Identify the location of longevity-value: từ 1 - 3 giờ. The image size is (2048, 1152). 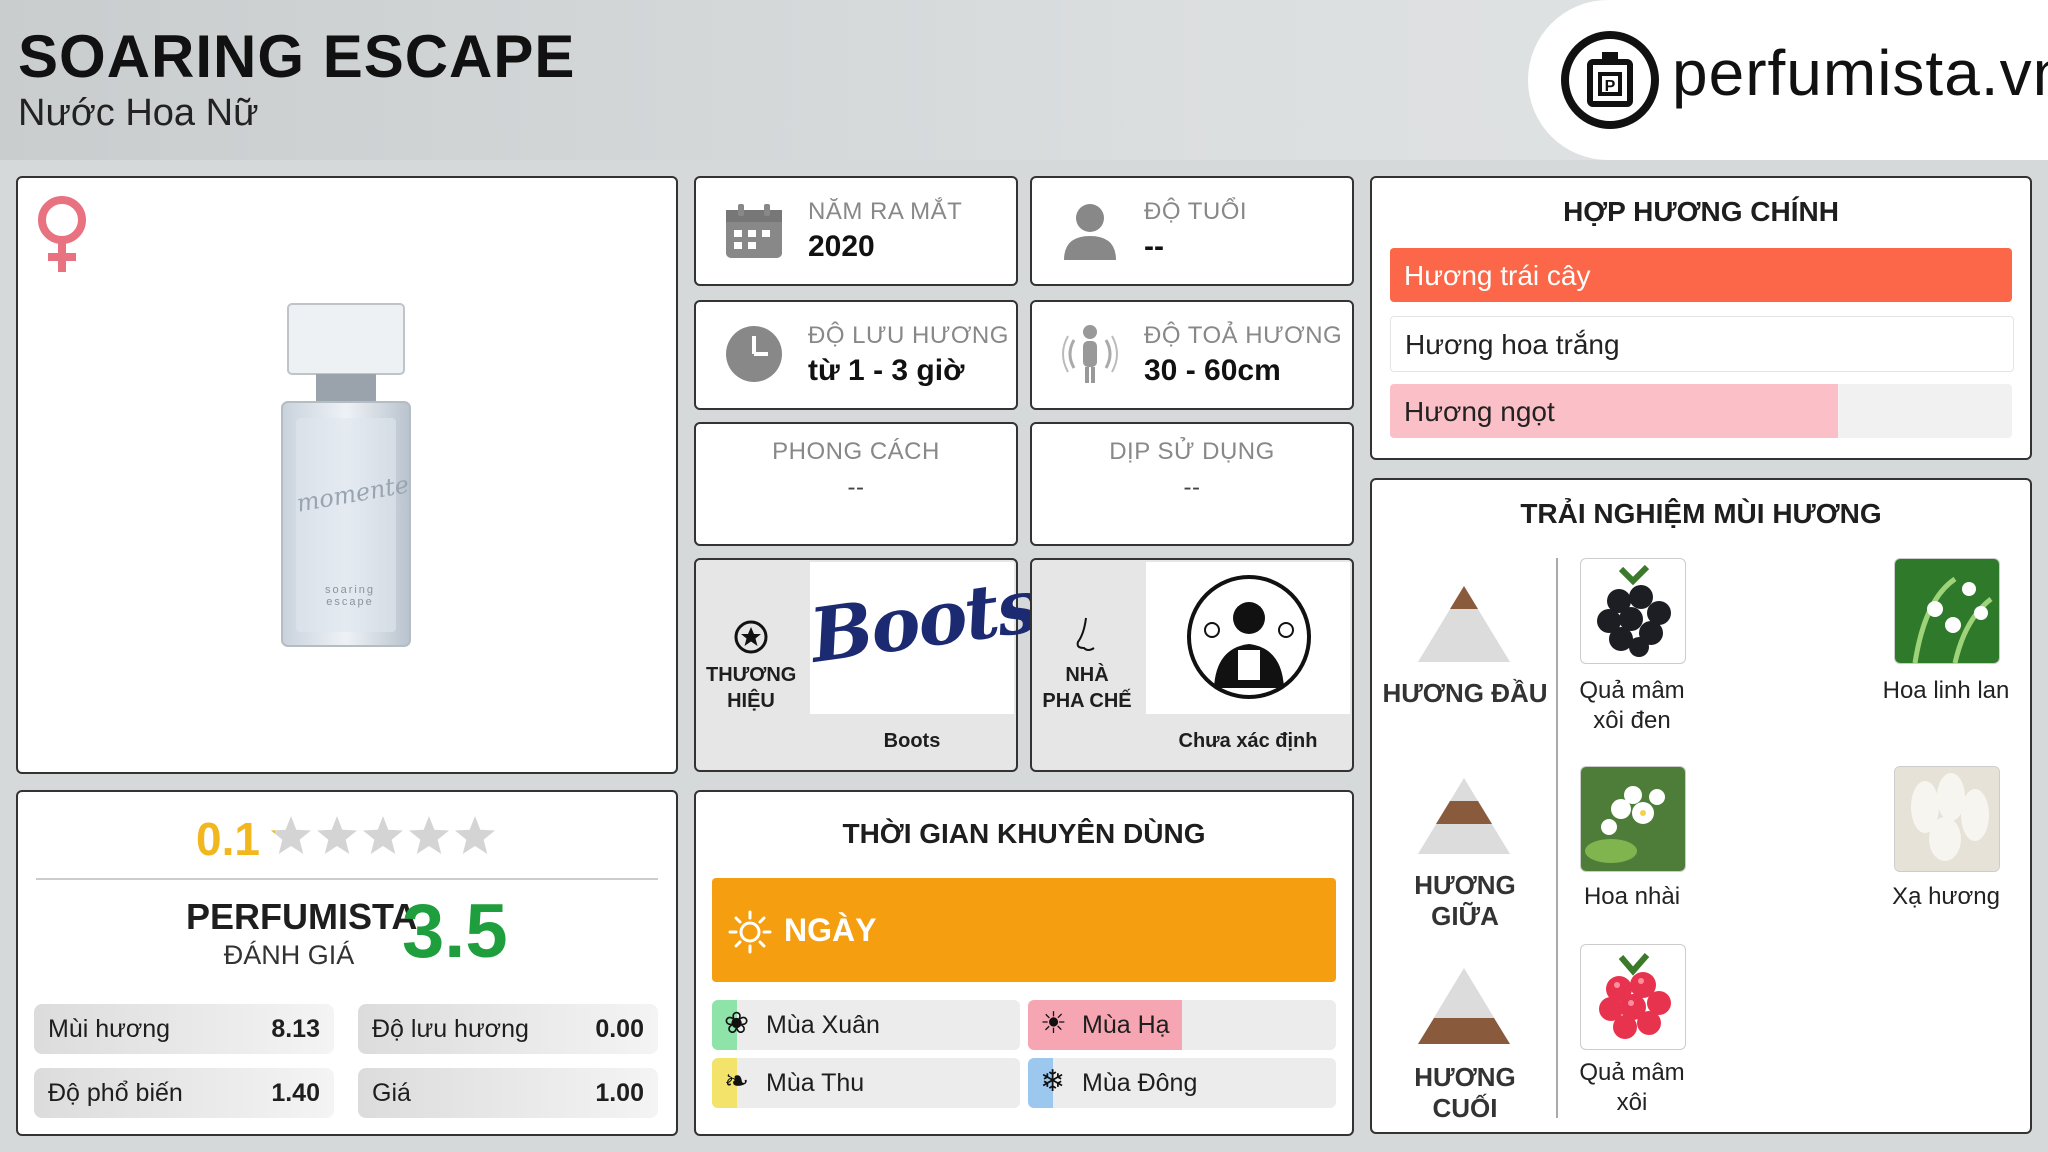
(886, 370).